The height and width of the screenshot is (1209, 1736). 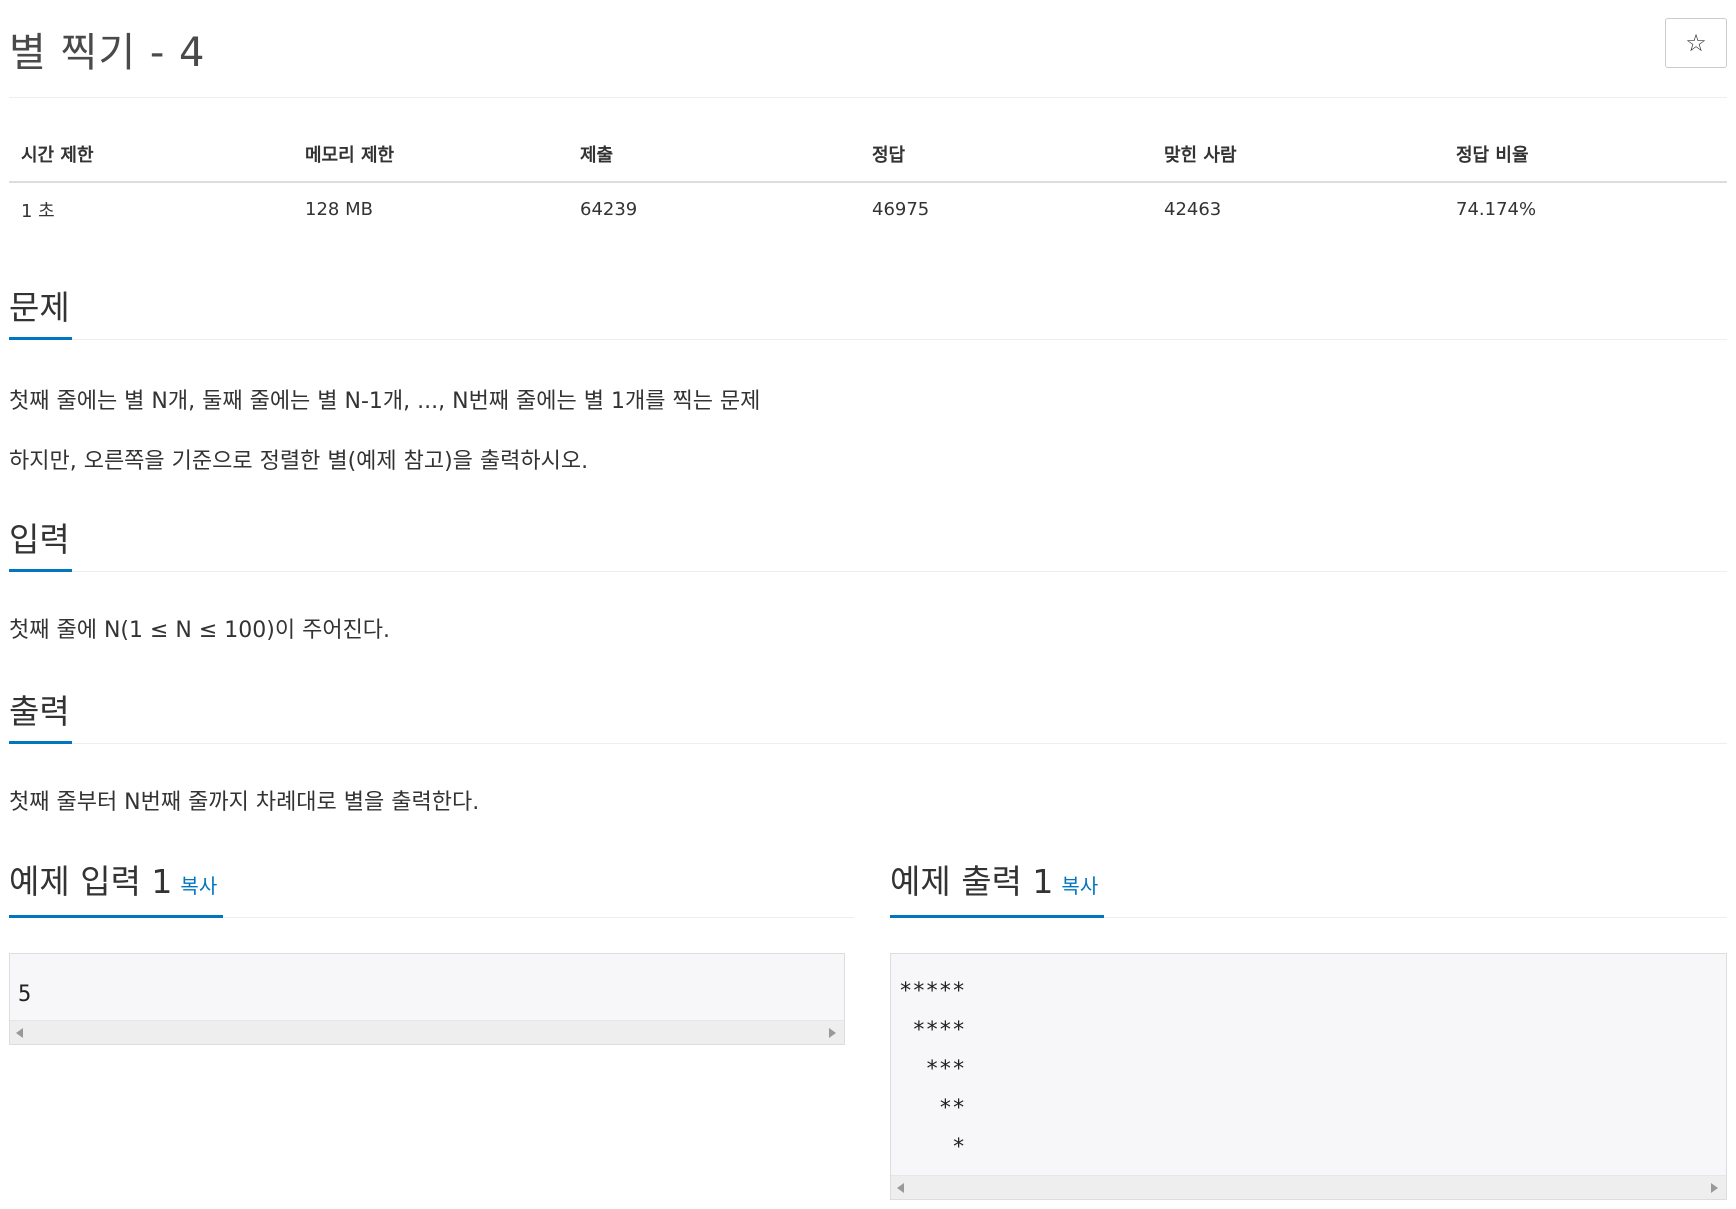 I want to click on sample-input-title: 예제 입력 1, so click(x=91, y=881).